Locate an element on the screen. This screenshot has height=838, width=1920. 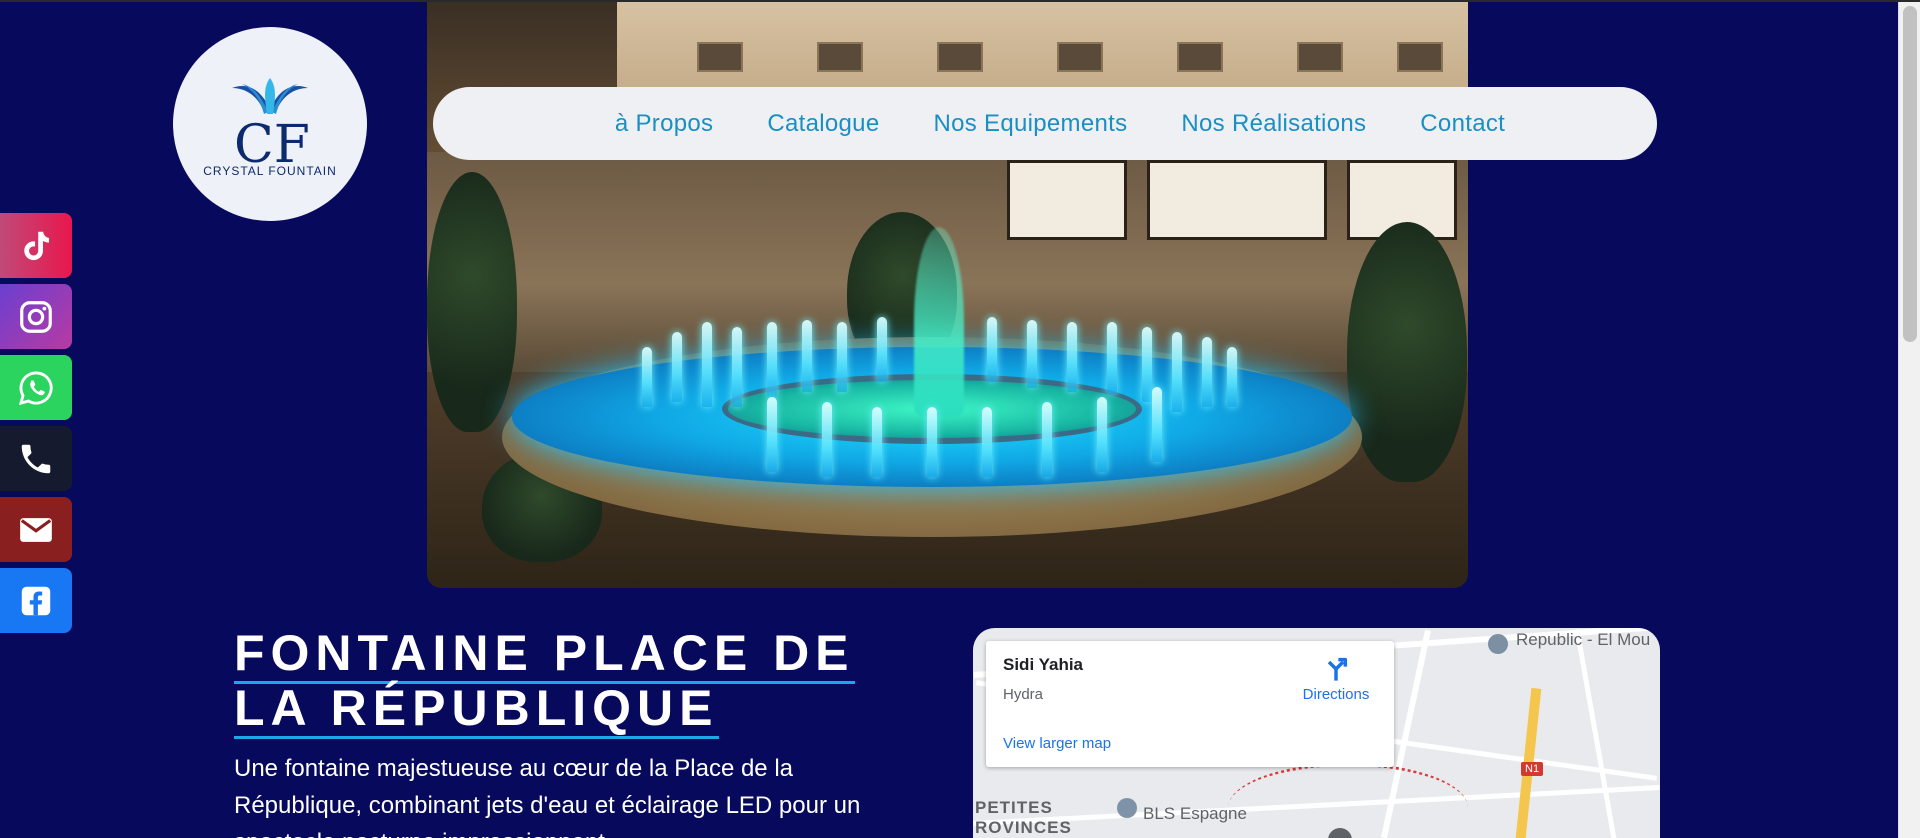
map-label-bls: BLS Espagne is located at coordinates (1195, 813).